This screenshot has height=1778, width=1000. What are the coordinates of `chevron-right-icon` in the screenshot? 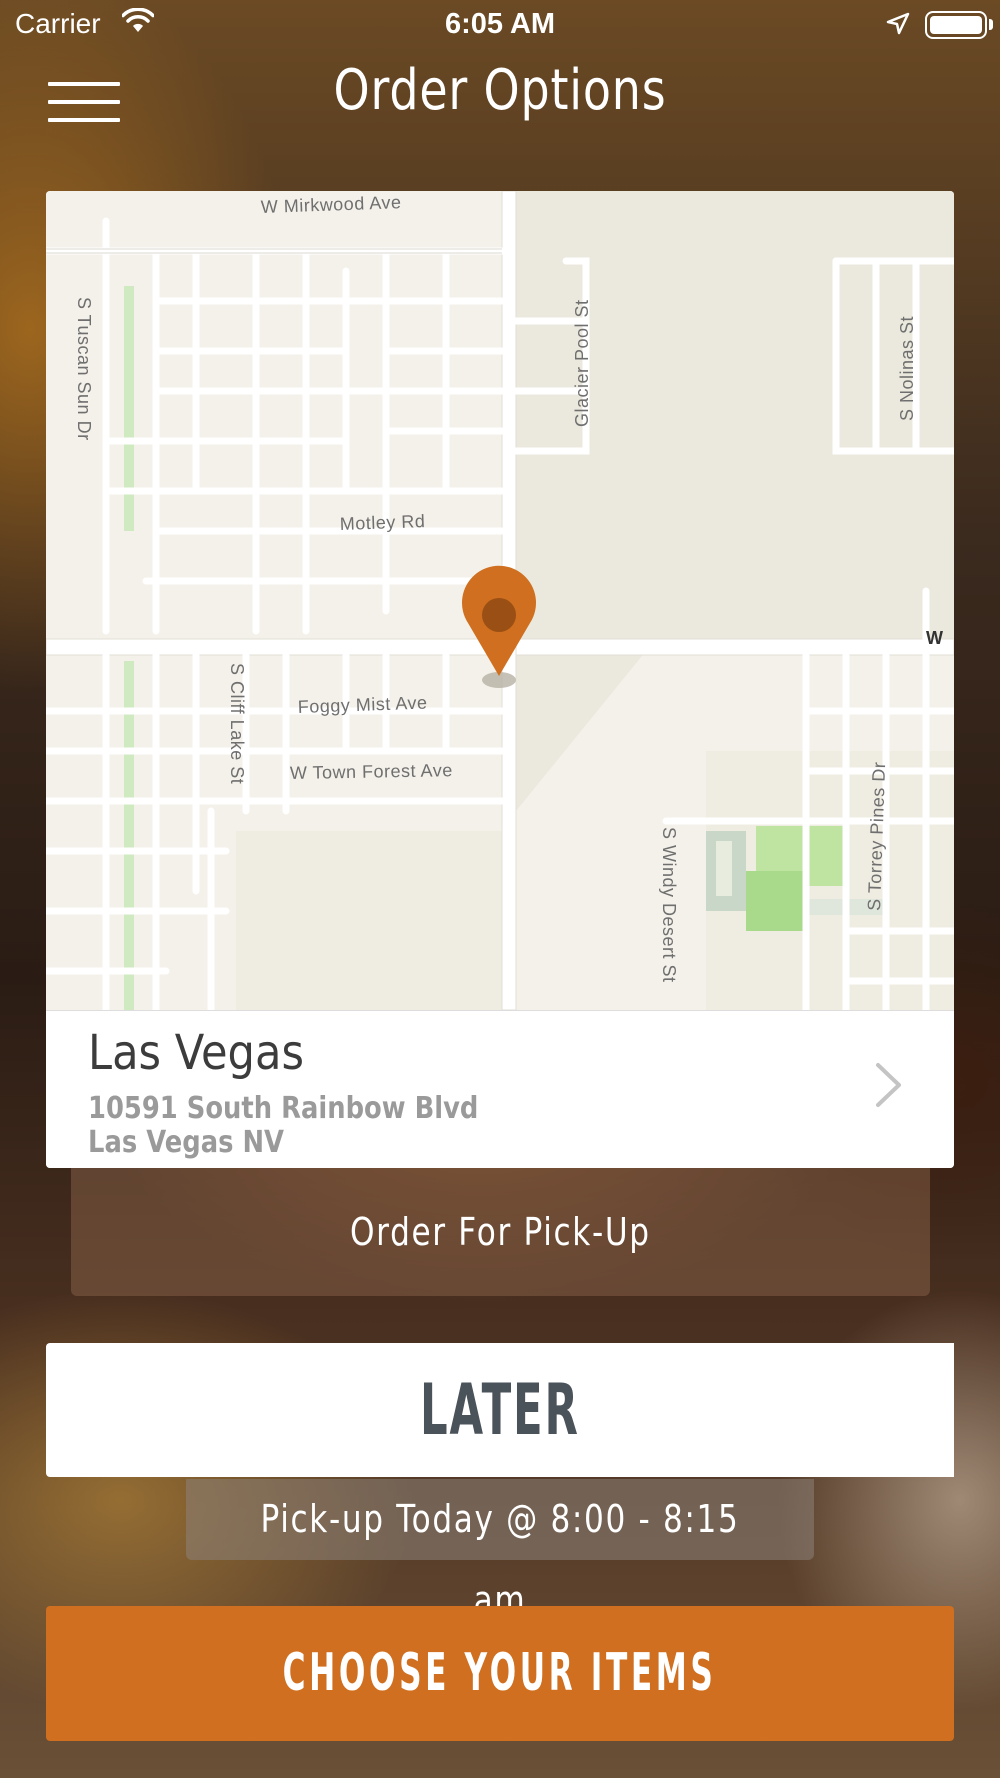 It's located at (889, 1087).